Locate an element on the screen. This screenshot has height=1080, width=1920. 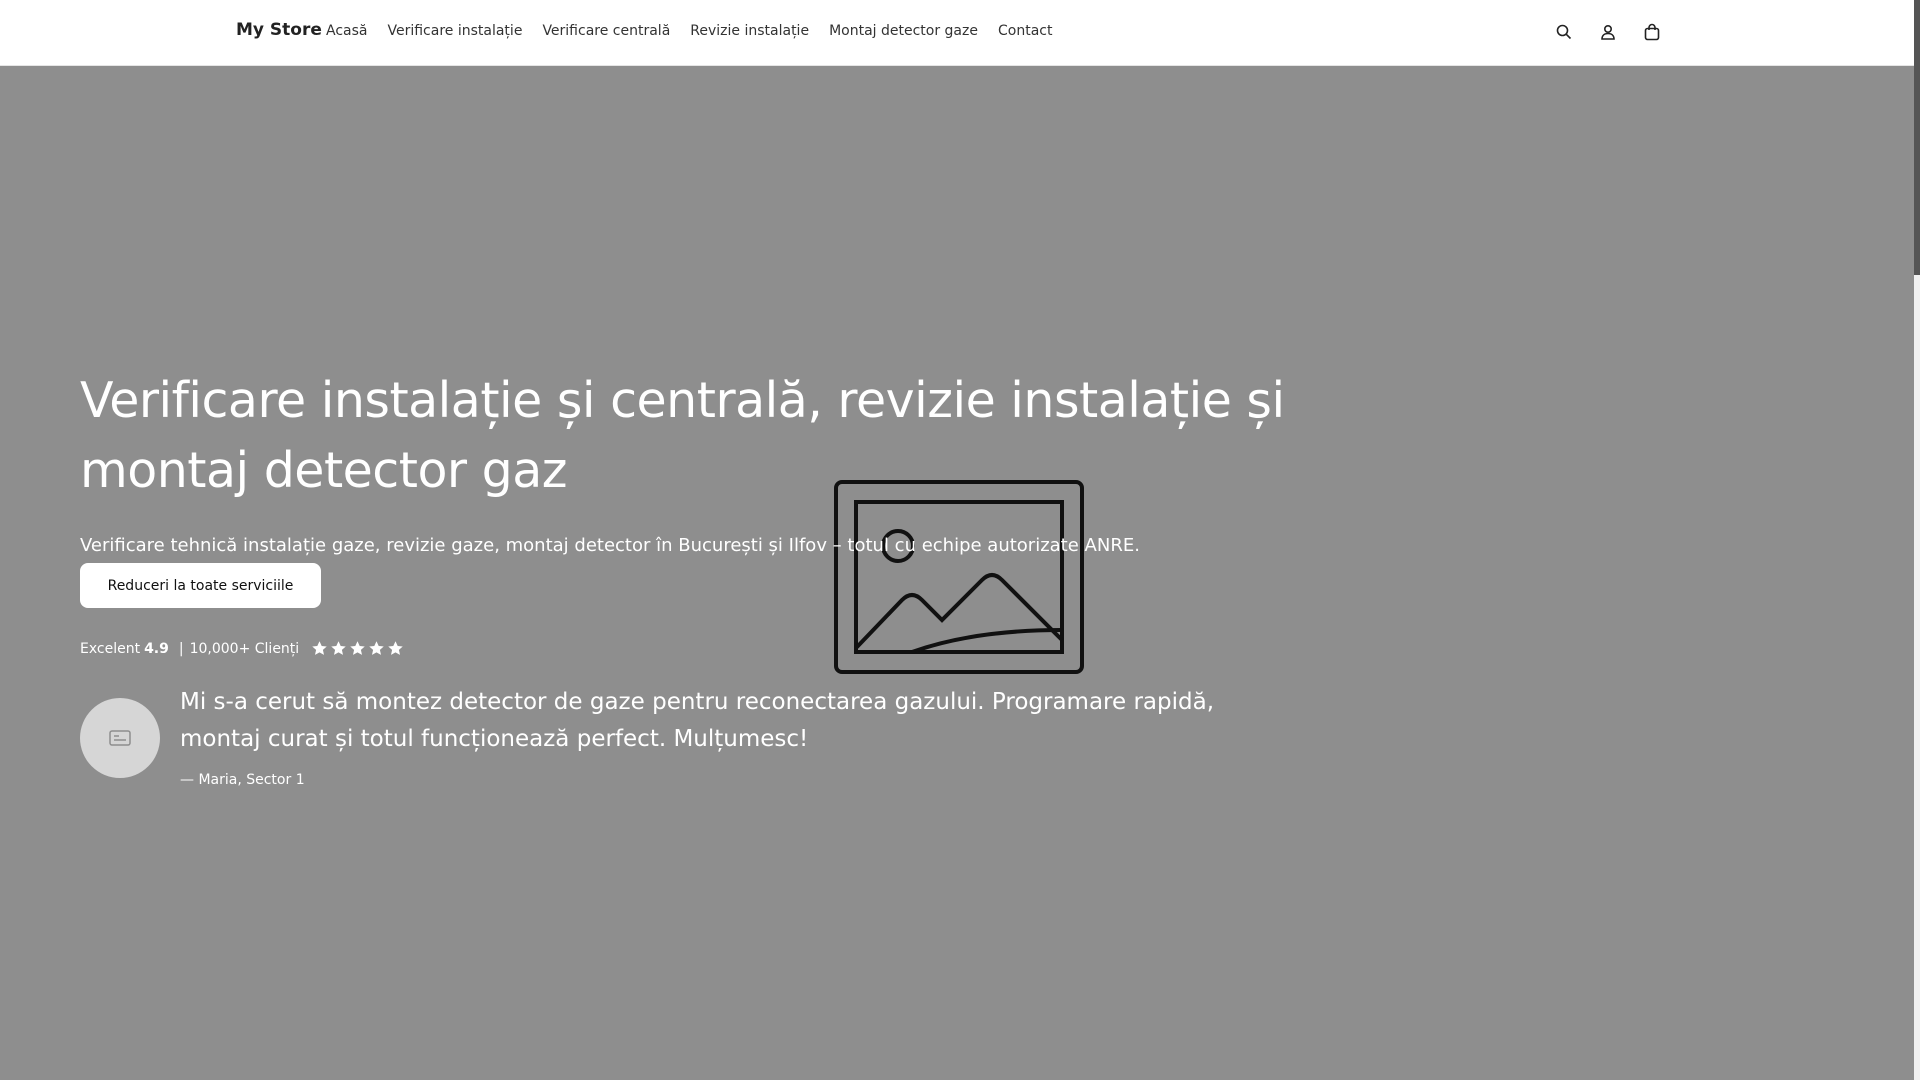
cart-icon is located at coordinates (1652, 32).